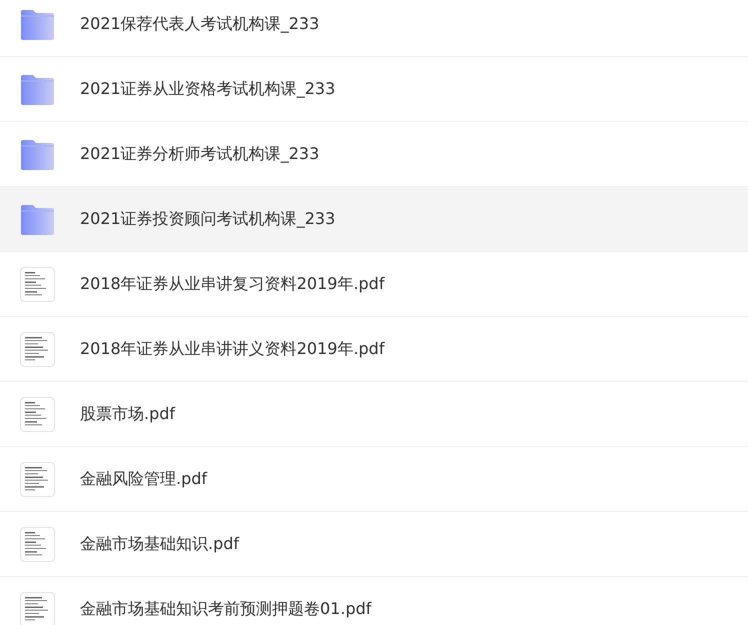  I want to click on file-name: 股票市场.pdf, so click(128, 414).